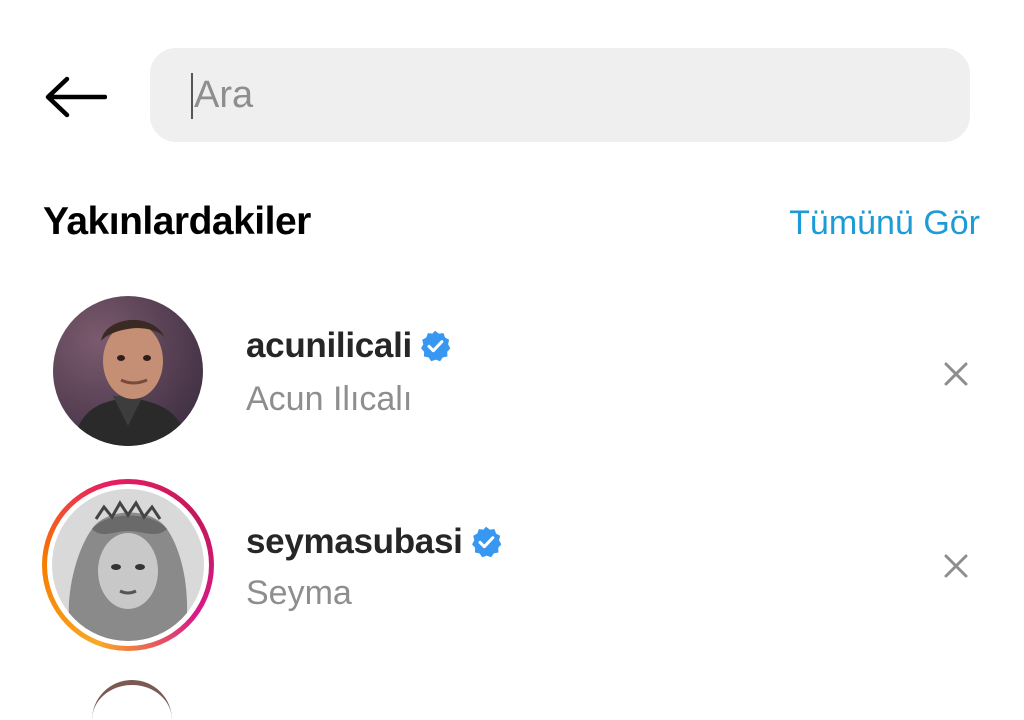  I want to click on full-name: Acun Ilıcalı, so click(329, 399).